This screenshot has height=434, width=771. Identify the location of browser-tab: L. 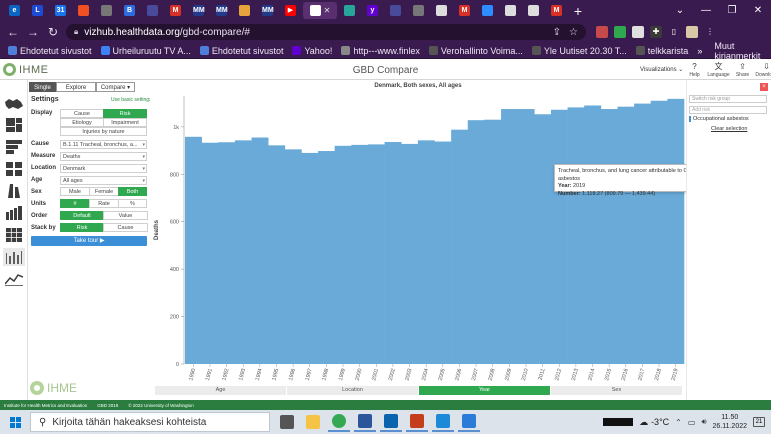
(37, 10).